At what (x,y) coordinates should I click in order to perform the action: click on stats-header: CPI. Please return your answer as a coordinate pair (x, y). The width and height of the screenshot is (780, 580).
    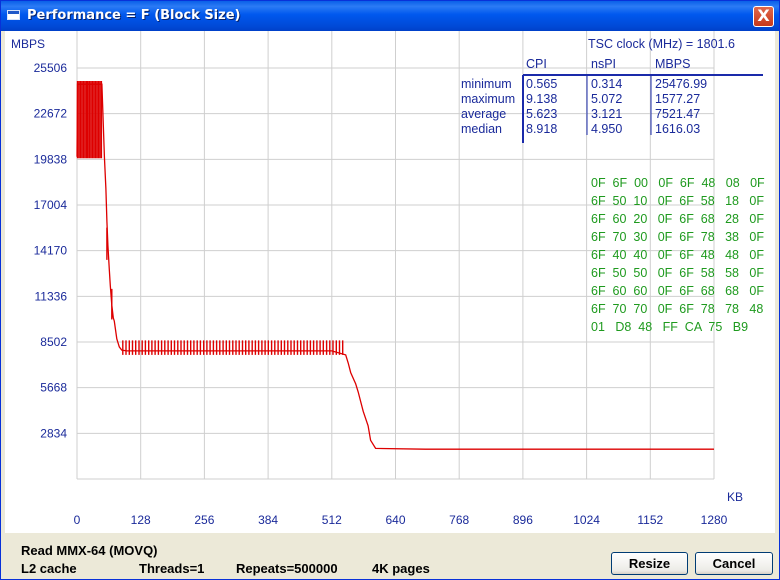
    Looking at the image, I should click on (536, 64).